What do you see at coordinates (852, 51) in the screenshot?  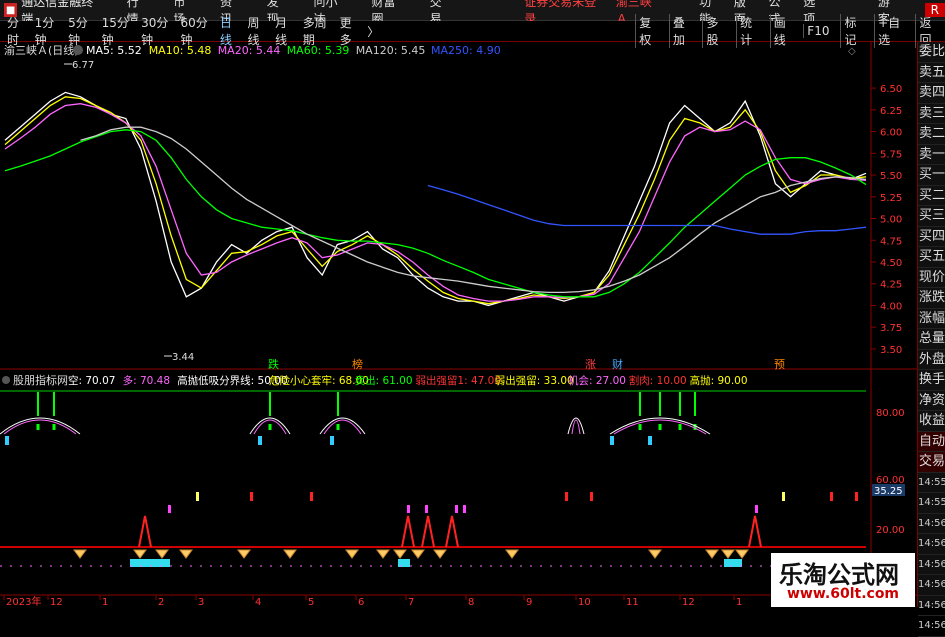 I see `diamond-icon: ◇` at bounding box center [852, 51].